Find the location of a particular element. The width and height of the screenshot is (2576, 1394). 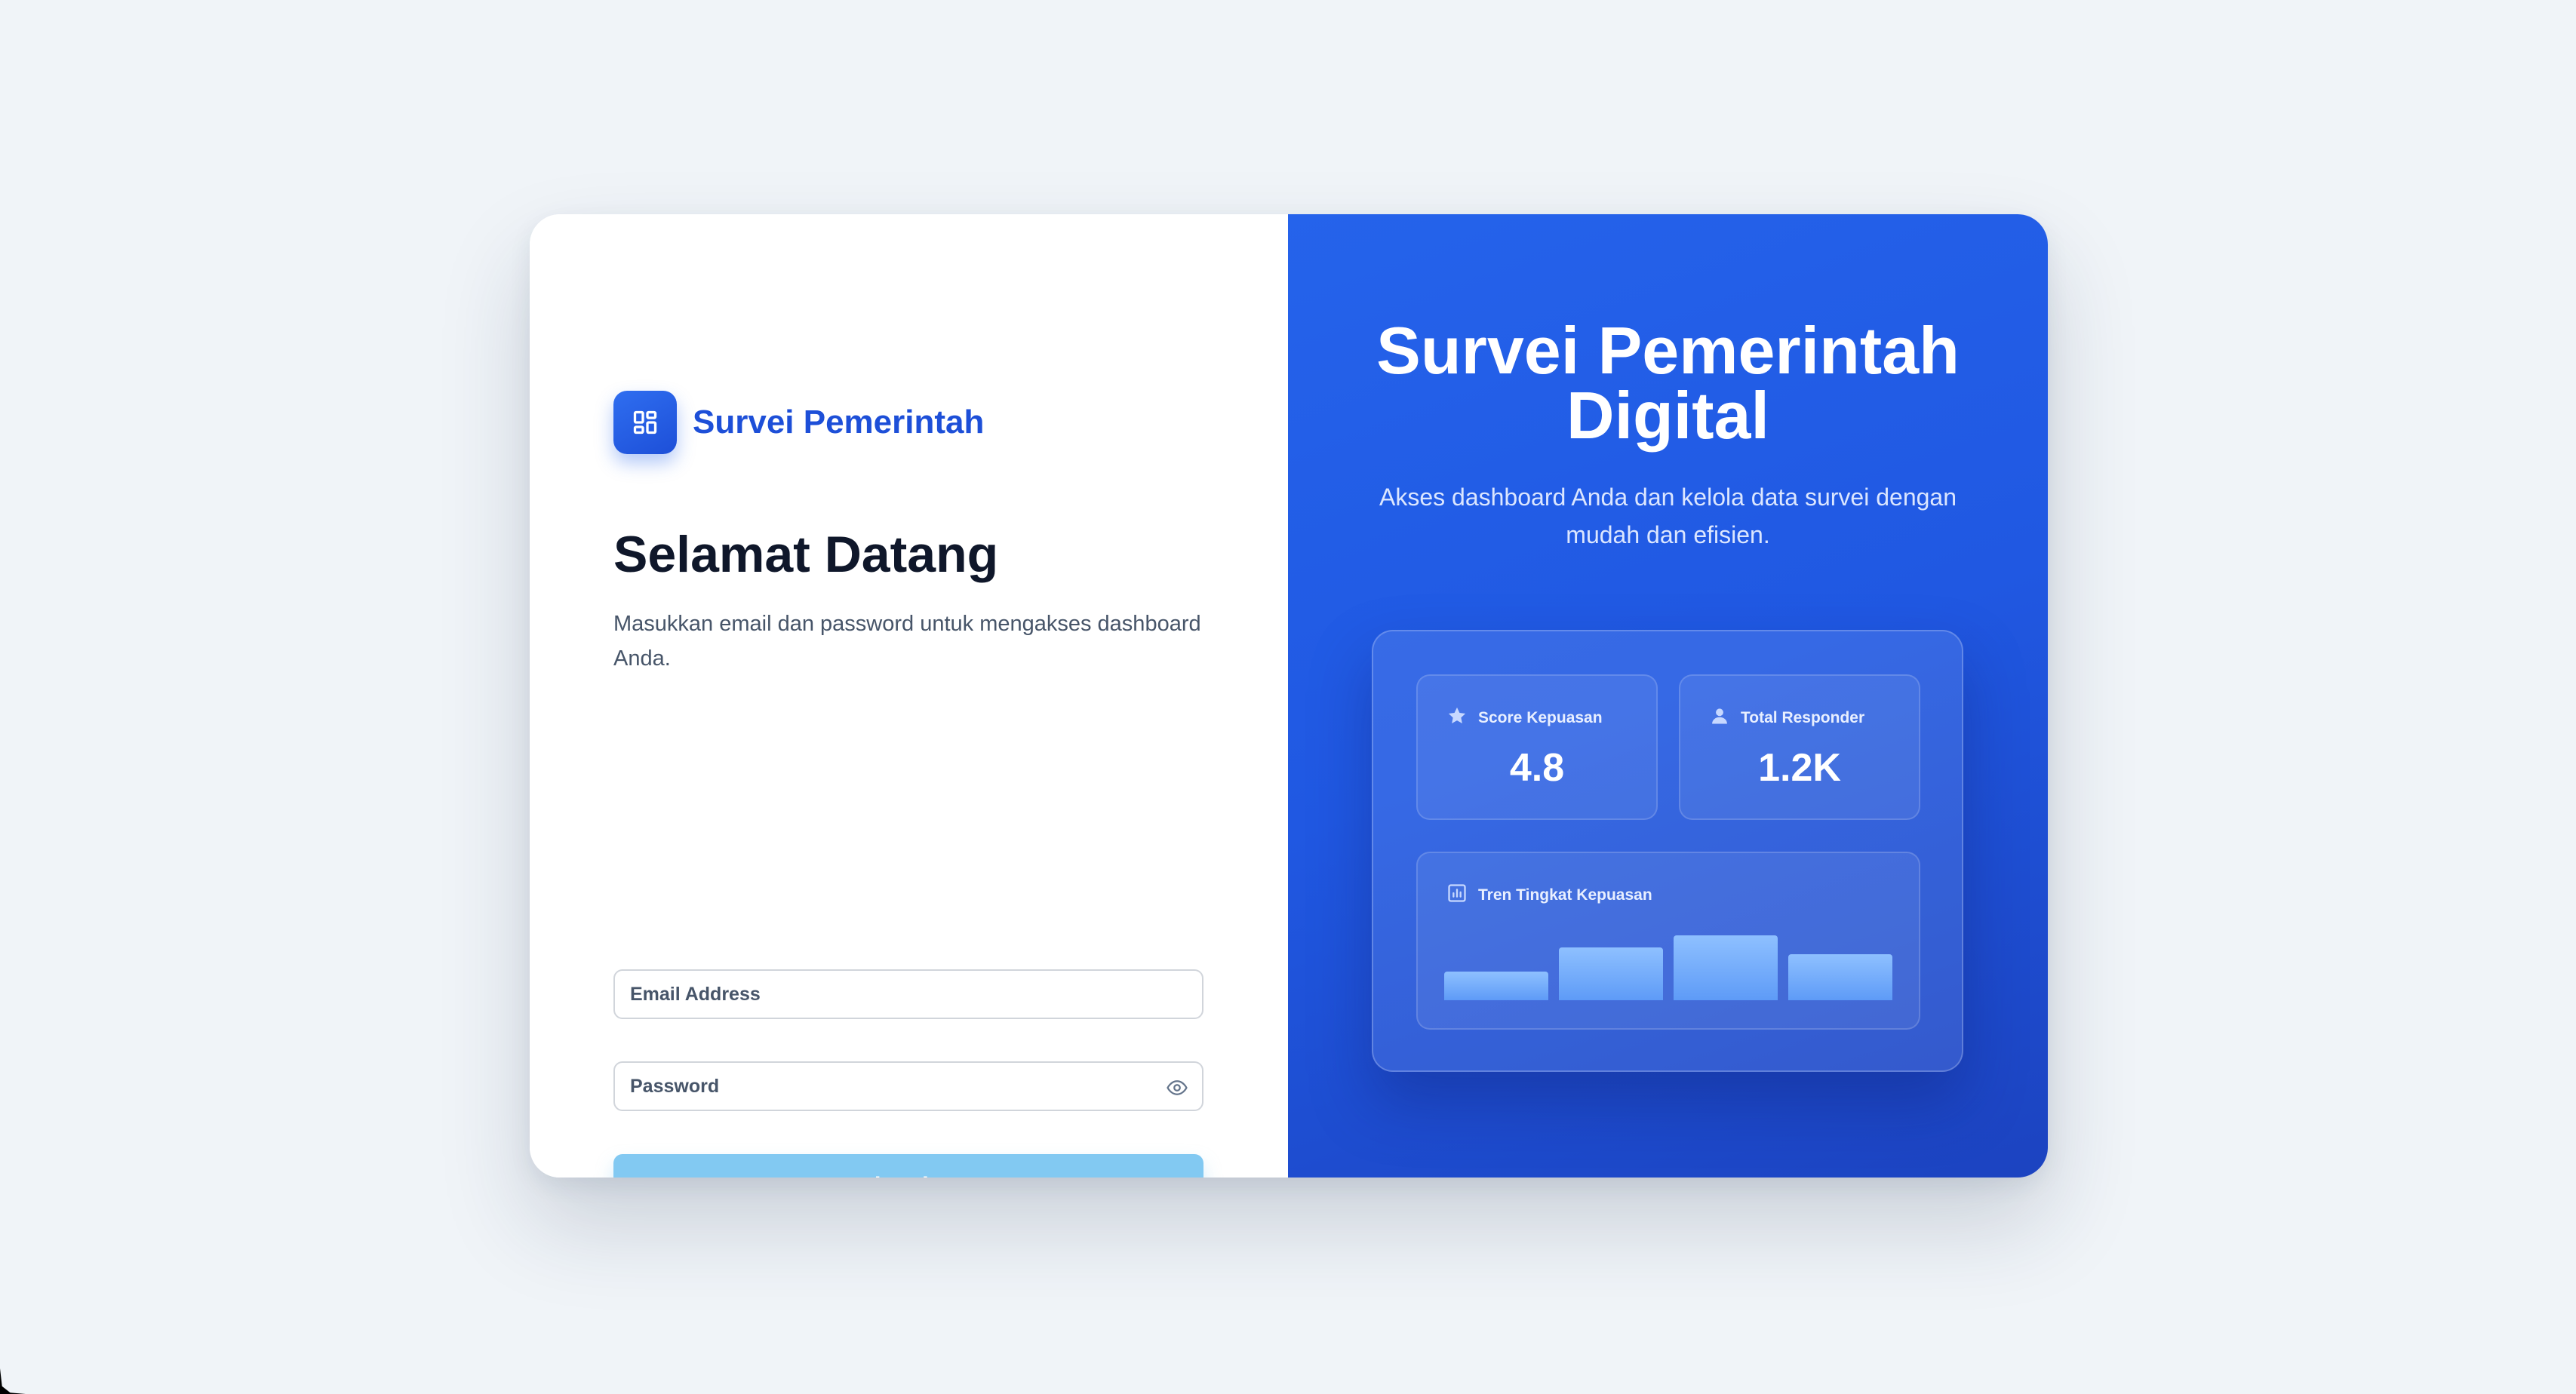

password-input is located at coordinates (908, 1086).